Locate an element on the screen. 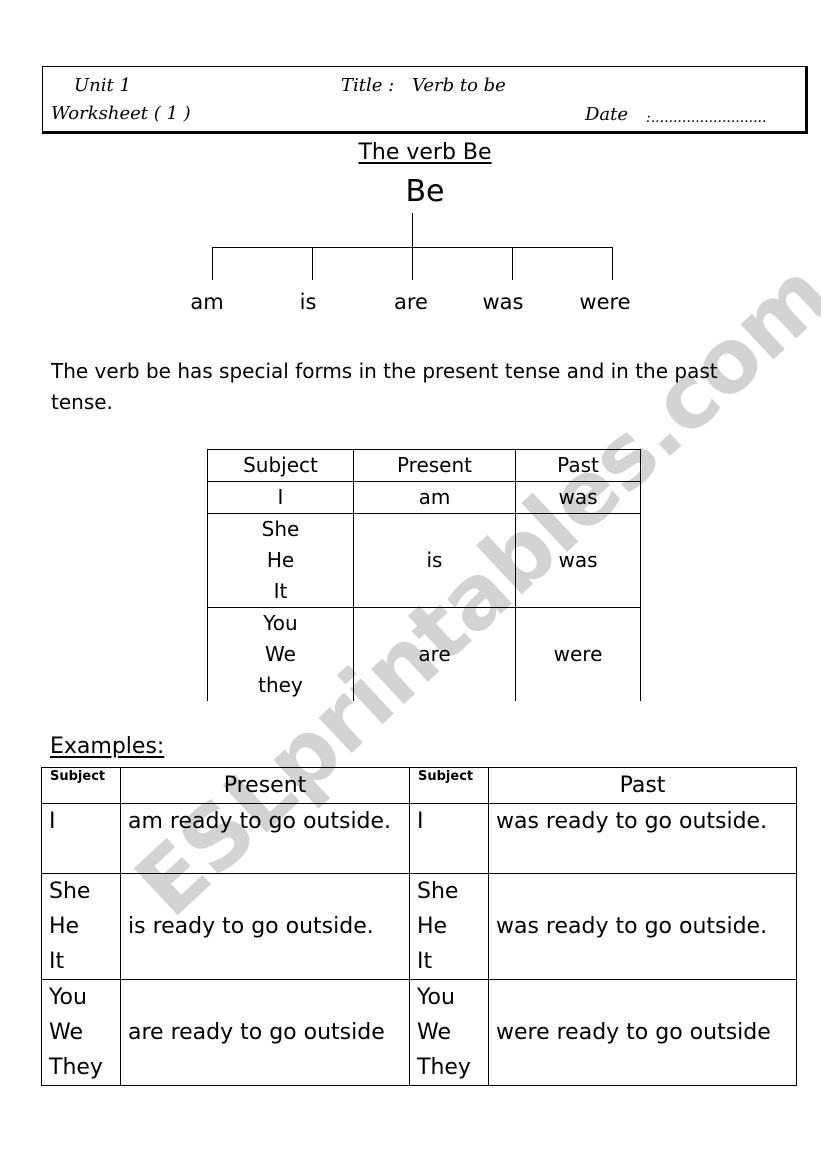 The height and width of the screenshot is (1169, 821). table-row: She He It is was is located at coordinates (424, 560).